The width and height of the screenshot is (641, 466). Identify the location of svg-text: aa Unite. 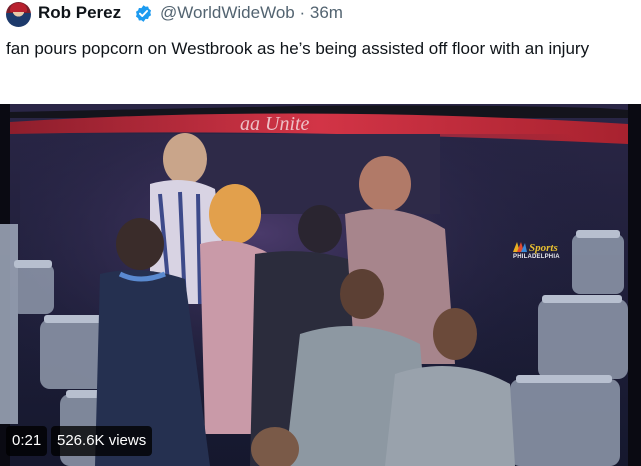
(275, 124).